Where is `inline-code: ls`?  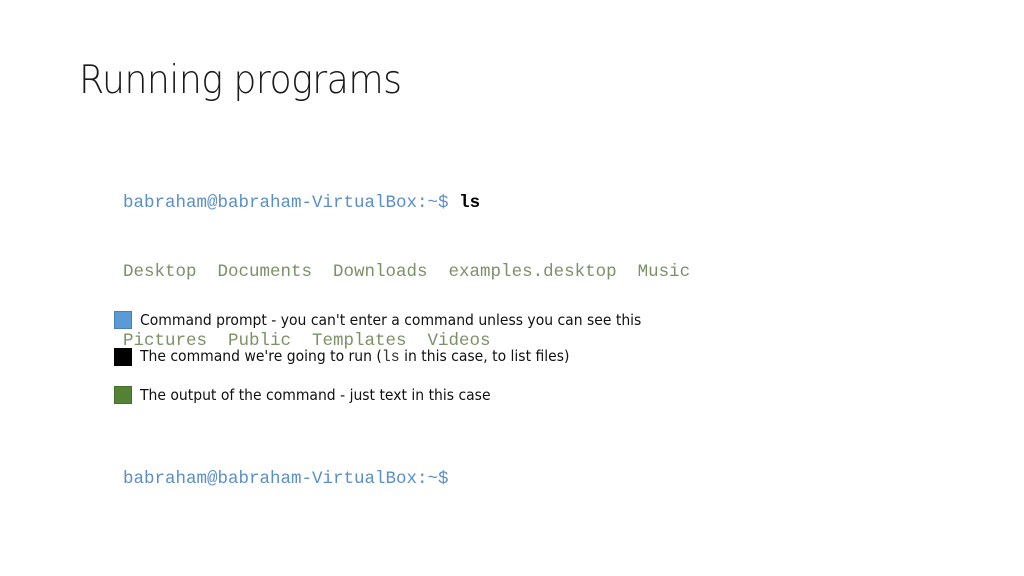
inline-code: ls is located at coordinates (390, 357).